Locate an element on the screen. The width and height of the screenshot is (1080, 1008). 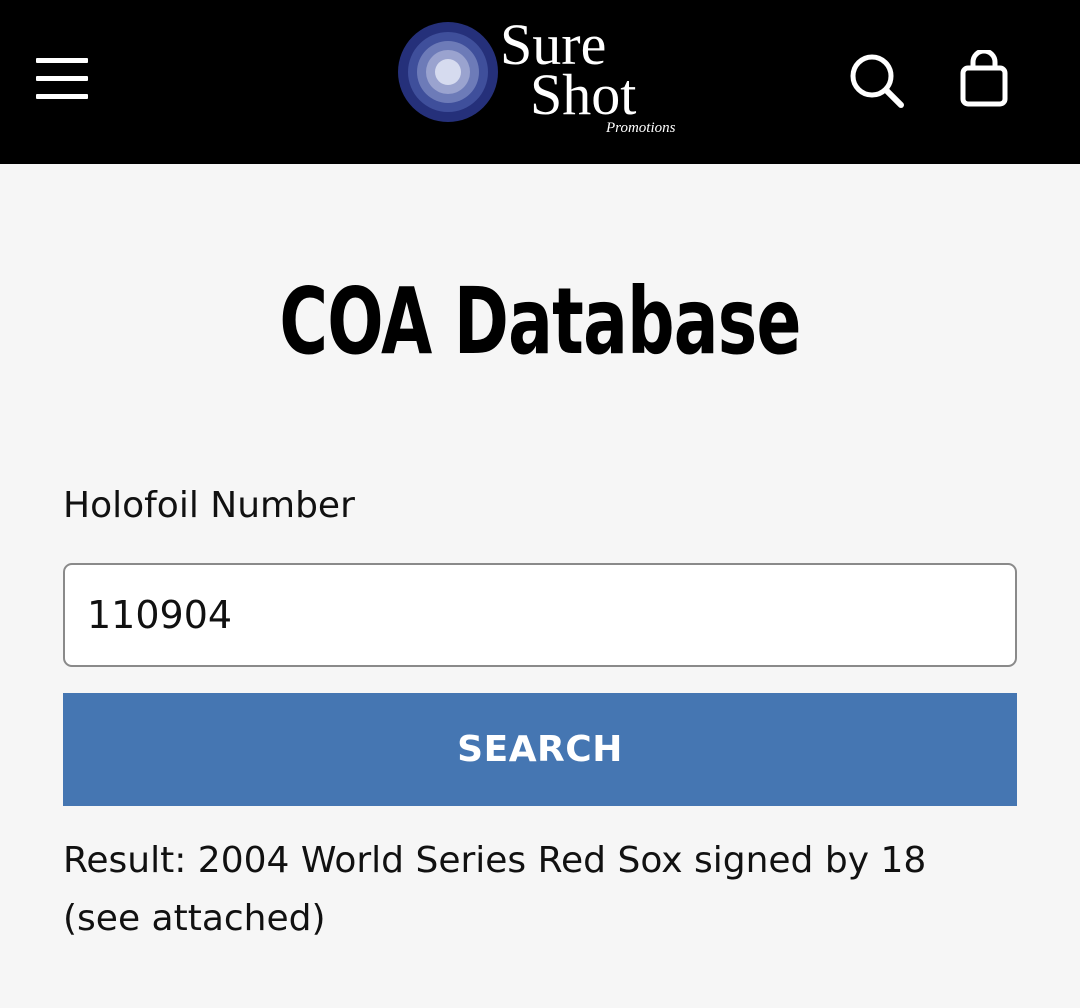
cart-button is located at coordinates (984, 80).